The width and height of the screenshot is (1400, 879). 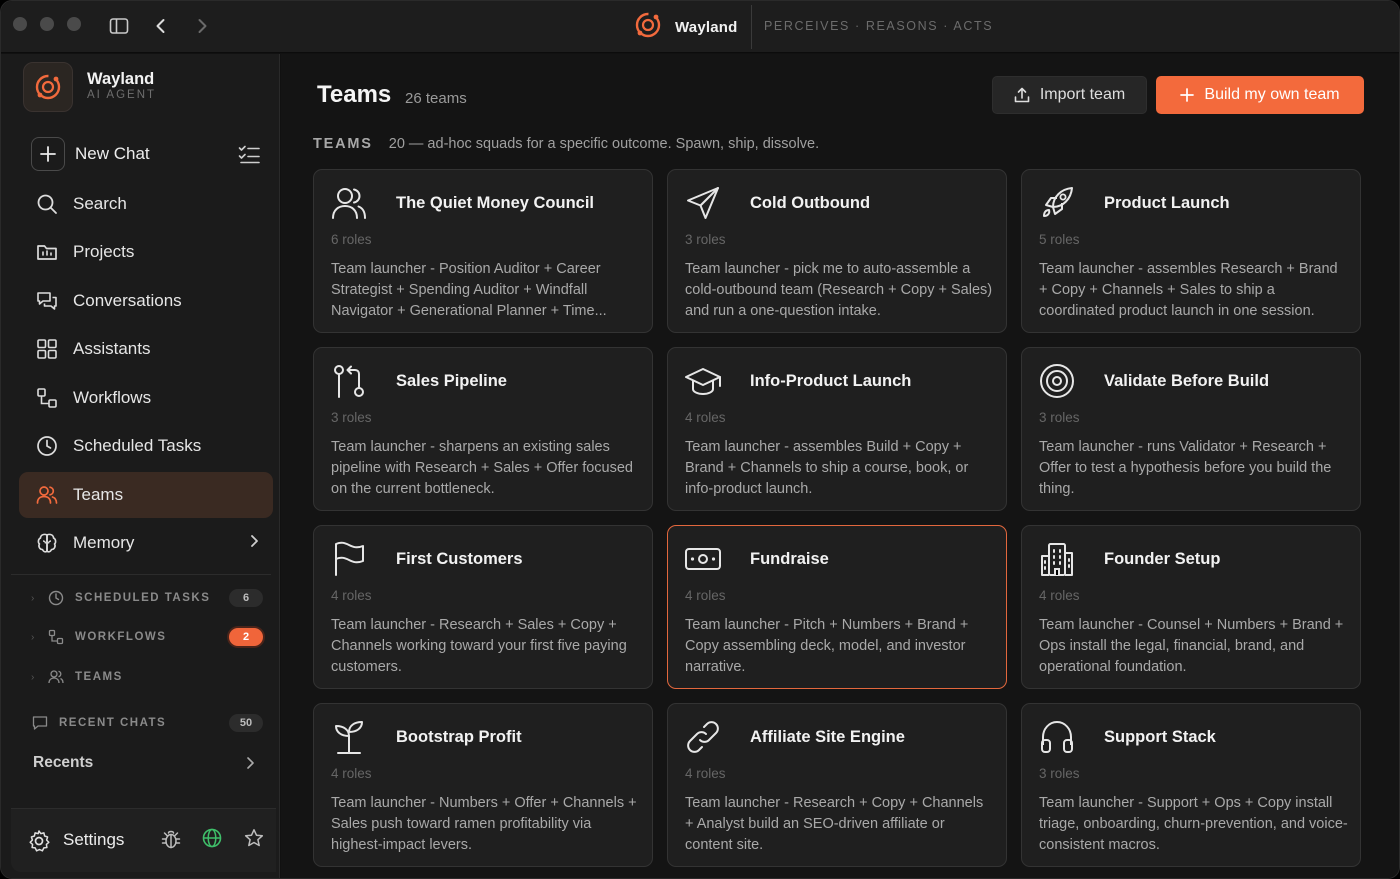 What do you see at coordinates (1162, 559) in the screenshot?
I see `card-title: Founder Setup` at bounding box center [1162, 559].